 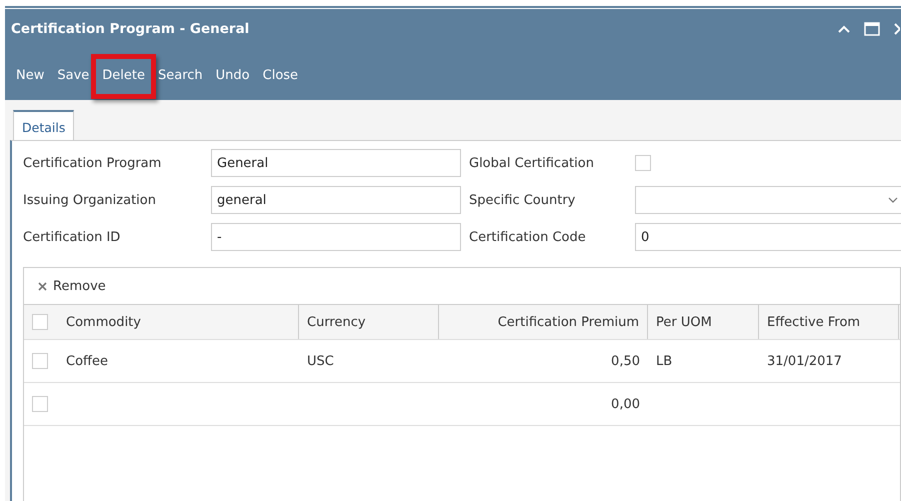 I want to click on field-label: Certification Program, so click(x=92, y=163).